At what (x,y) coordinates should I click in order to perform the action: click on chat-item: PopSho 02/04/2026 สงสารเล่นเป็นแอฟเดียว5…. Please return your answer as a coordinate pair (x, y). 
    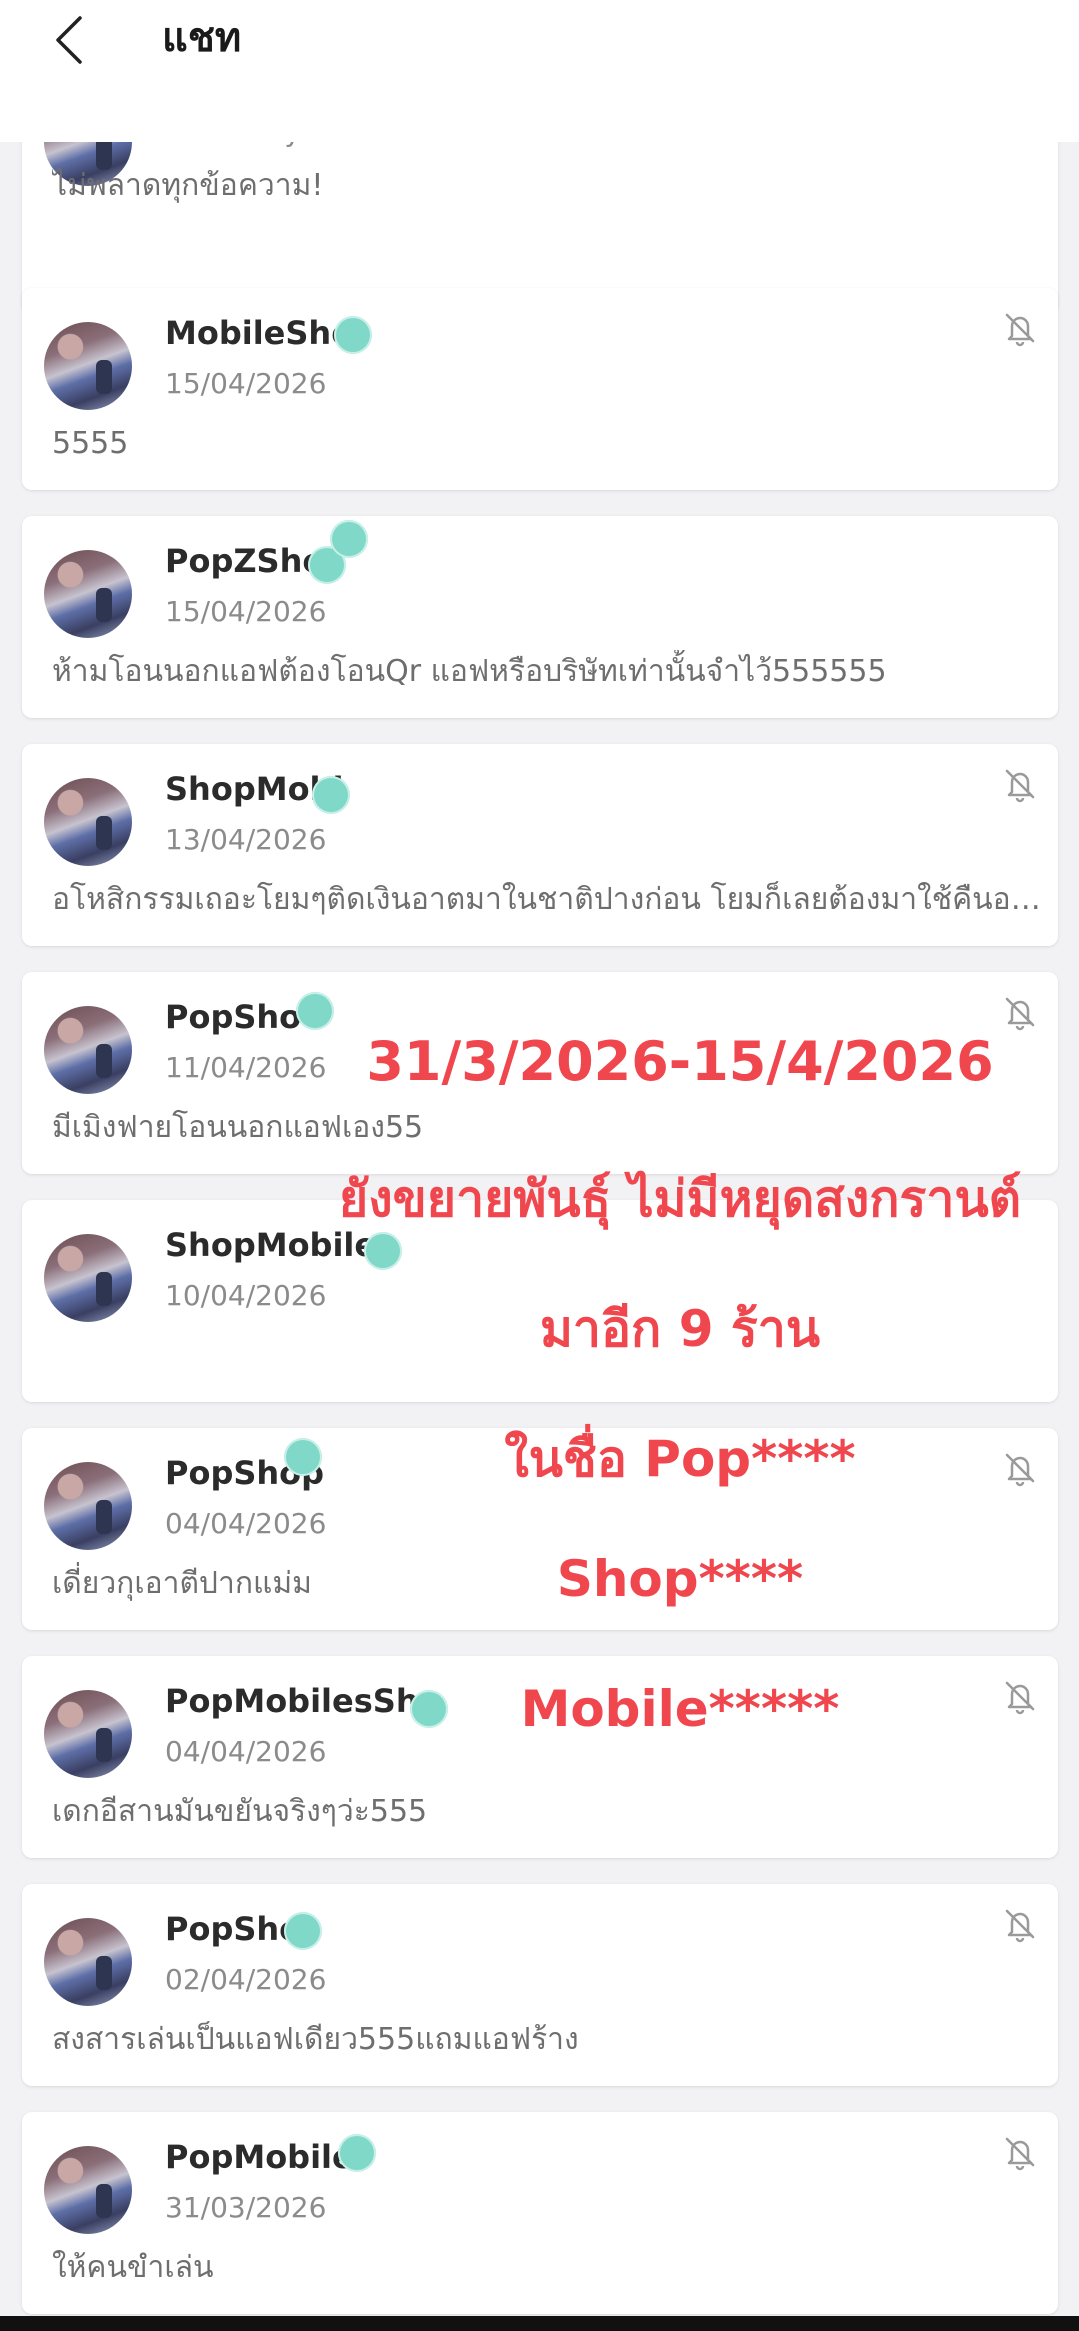
    Looking at the image, I should click on (540, 1985).